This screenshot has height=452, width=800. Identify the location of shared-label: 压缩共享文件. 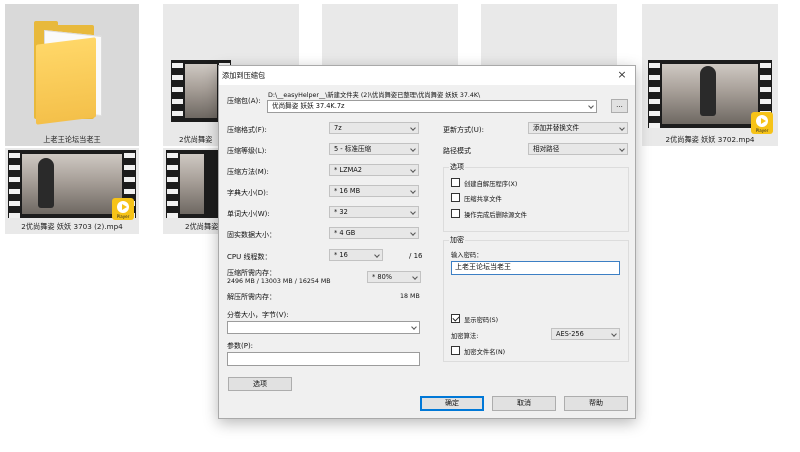
(483, 199).